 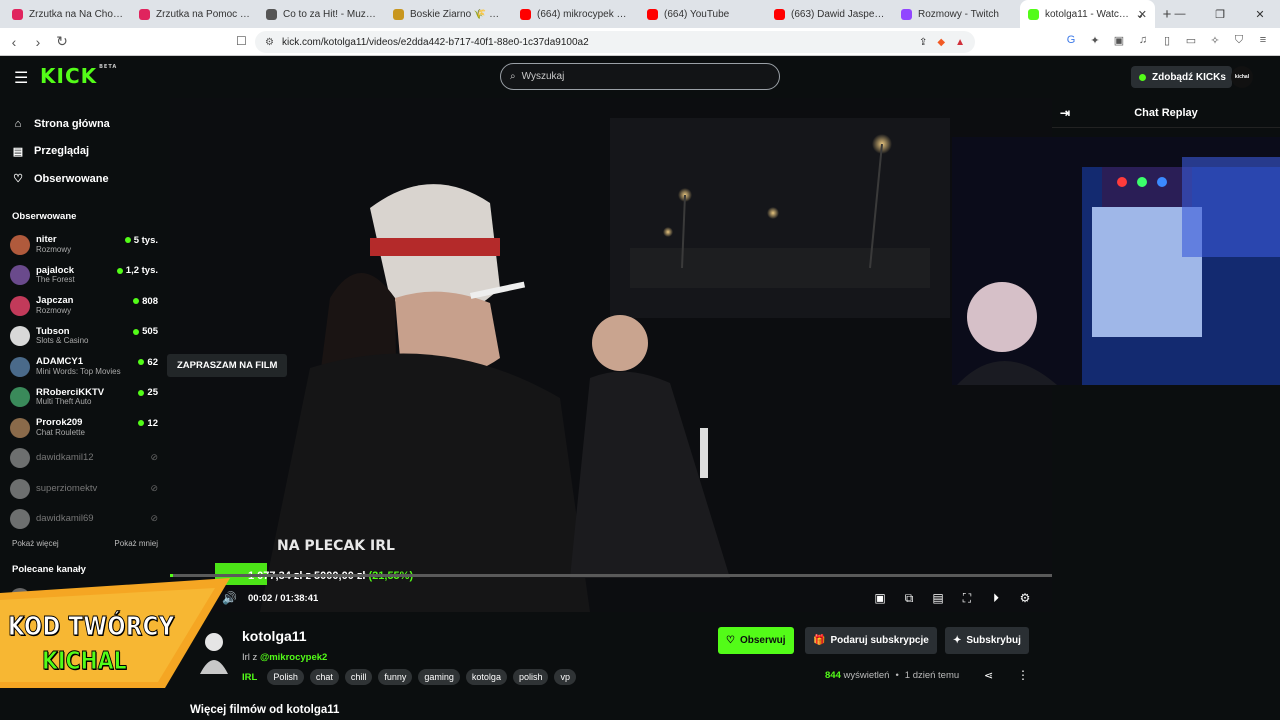 I want to click on duration: 01:38:41, so click(x=299, y=598).